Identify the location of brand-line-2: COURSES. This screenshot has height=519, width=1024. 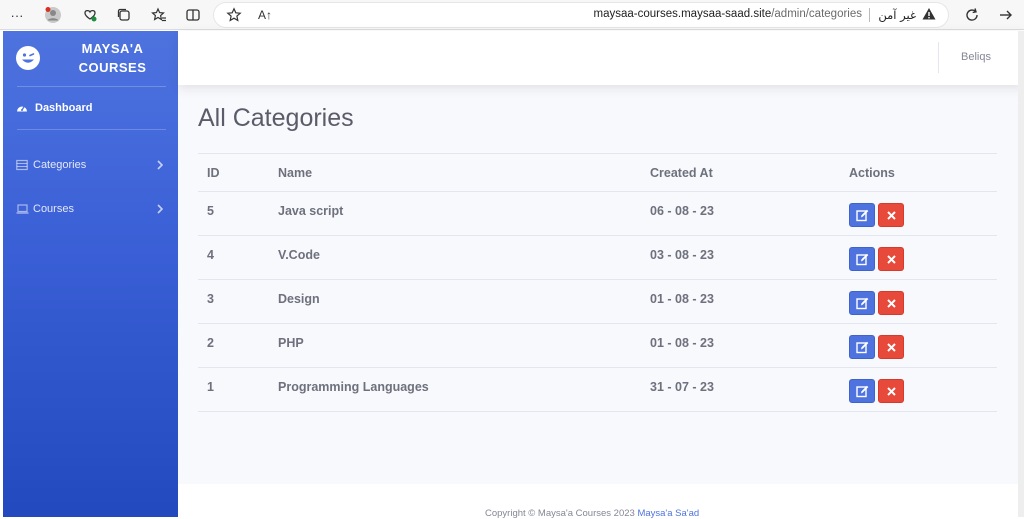
(112, 67).